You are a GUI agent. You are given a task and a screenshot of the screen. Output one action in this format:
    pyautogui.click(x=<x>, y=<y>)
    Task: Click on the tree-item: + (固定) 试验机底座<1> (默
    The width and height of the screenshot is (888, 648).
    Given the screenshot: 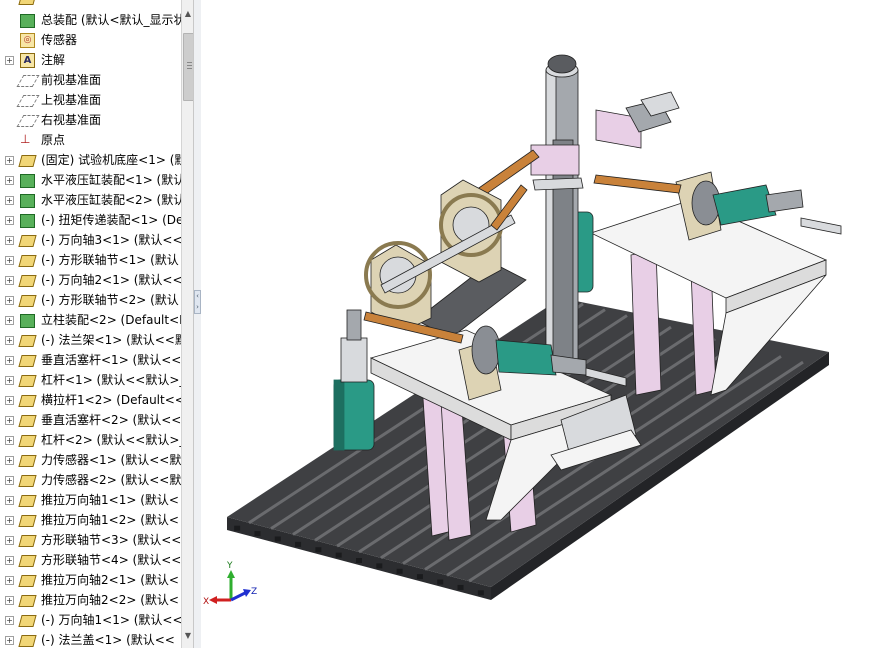 What is the action you would take?
    pyautogui.click(x=90, y=160)
    